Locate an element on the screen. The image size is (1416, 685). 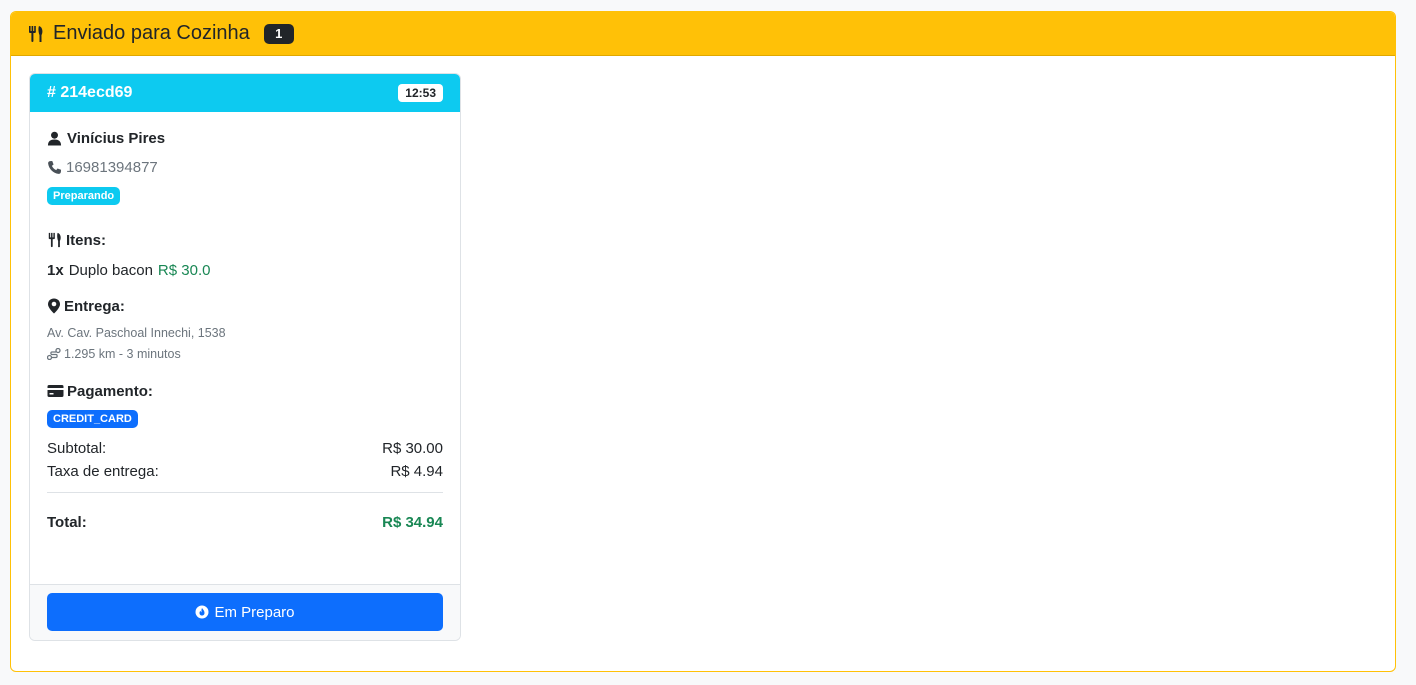
item-price: R$ 30.0 is located at coordinates (184, 270).